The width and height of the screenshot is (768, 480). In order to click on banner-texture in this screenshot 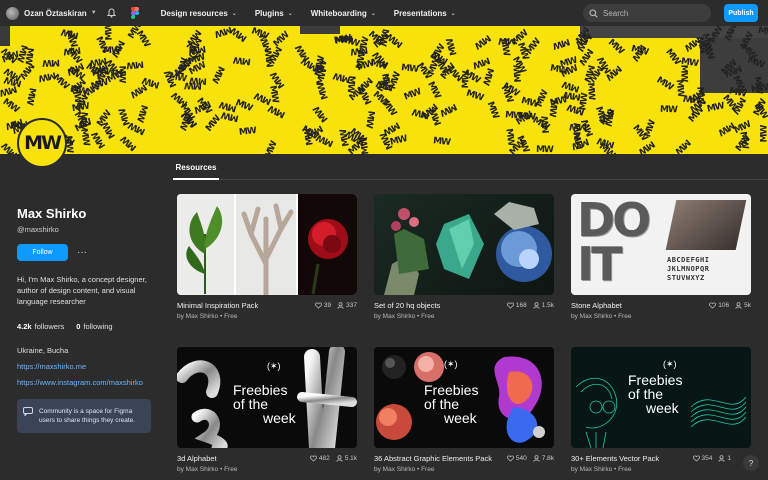, I will do `click(5, 36)`.